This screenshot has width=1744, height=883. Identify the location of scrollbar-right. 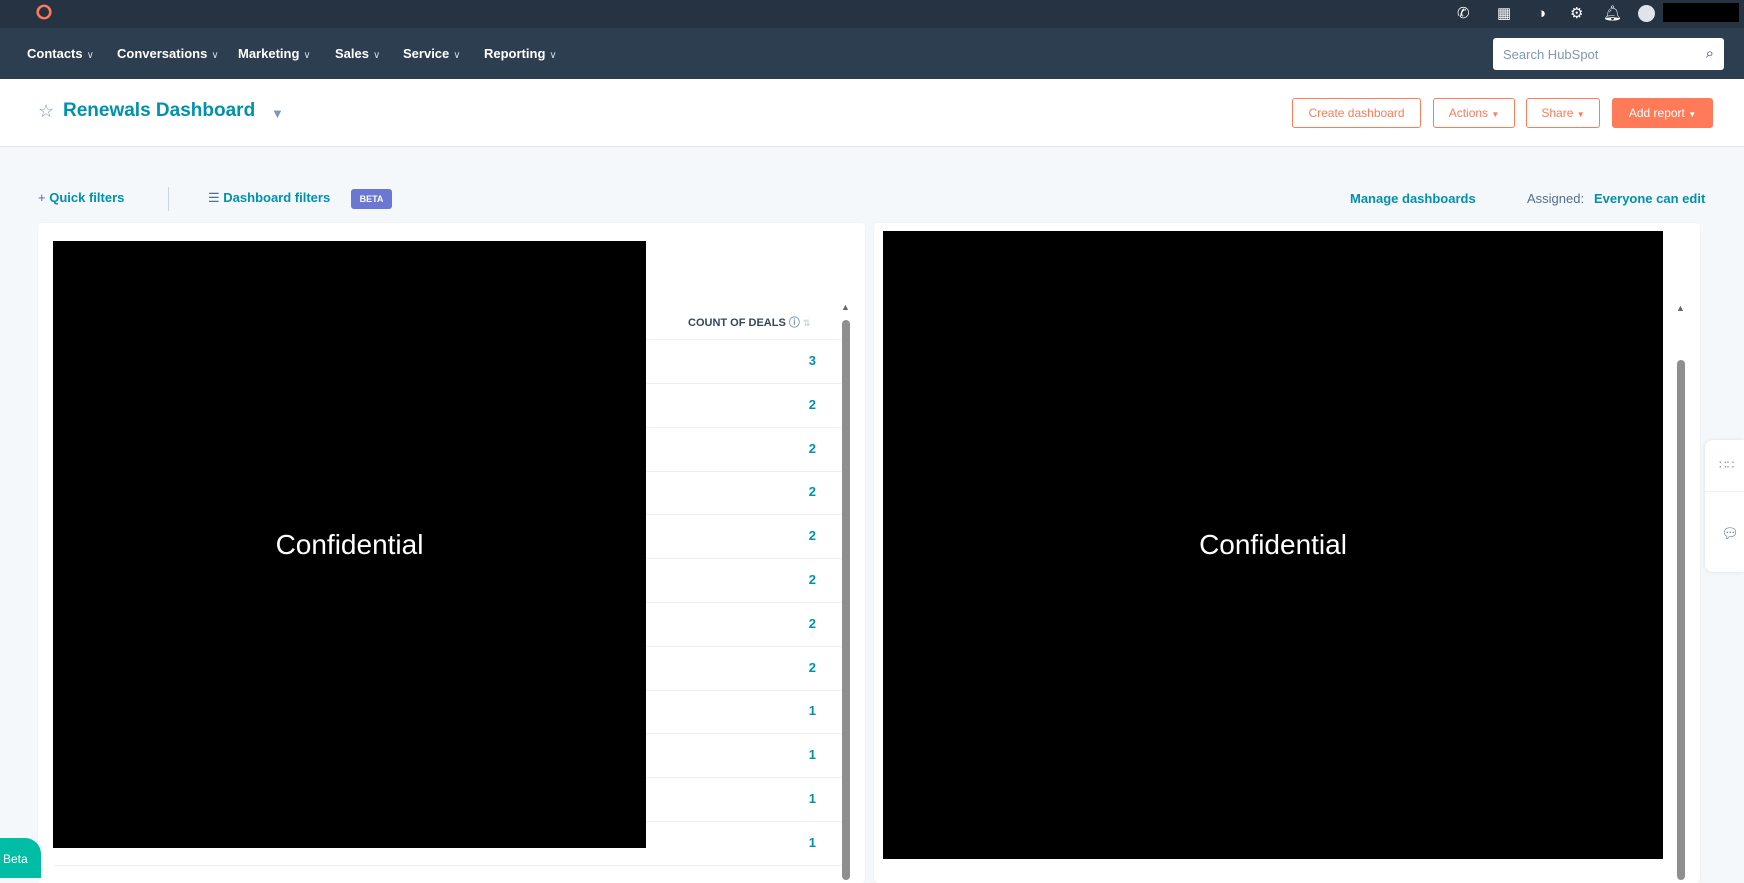
(1681, 620).